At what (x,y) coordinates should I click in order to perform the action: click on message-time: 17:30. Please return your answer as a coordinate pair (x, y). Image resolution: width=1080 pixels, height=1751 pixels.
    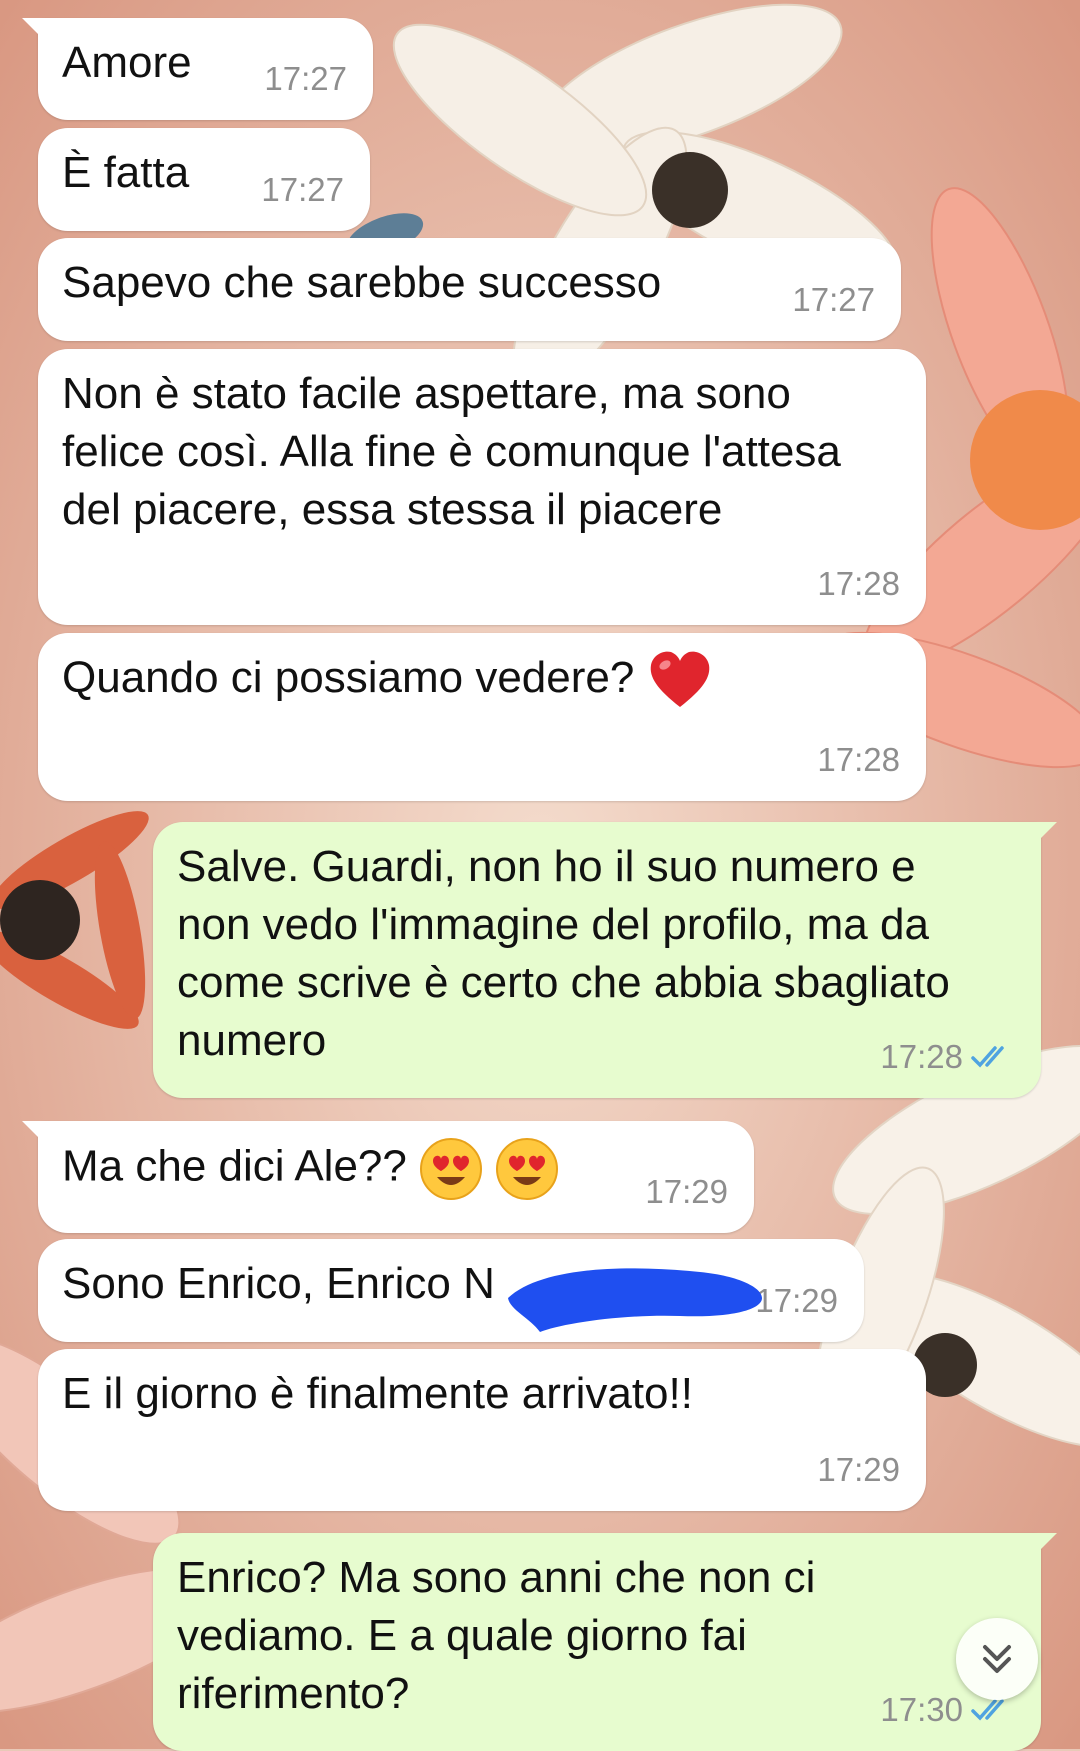
    Looking at the image, I should click on (921, 1709).